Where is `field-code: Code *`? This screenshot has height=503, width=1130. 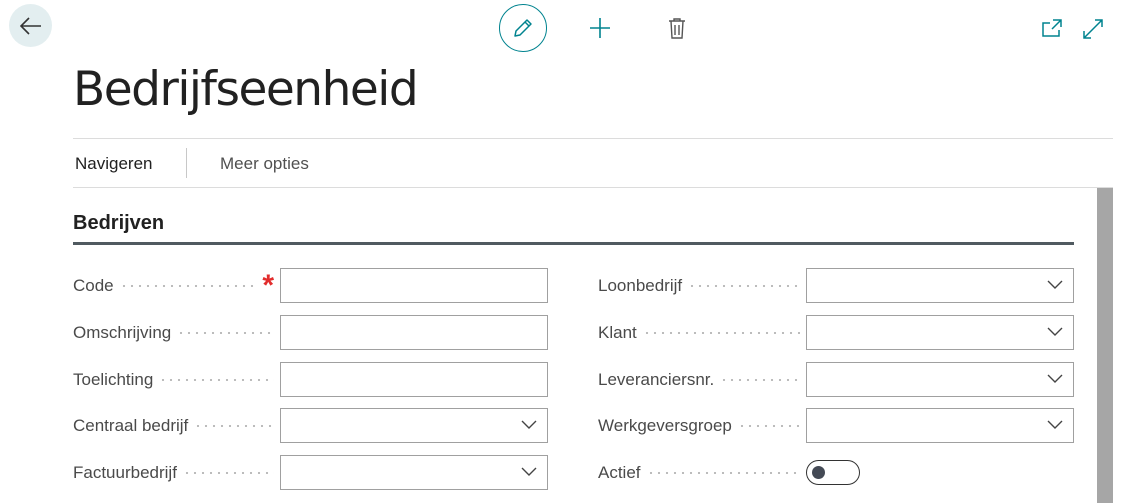
field-code: Code * is located at coordinates (310, 285).